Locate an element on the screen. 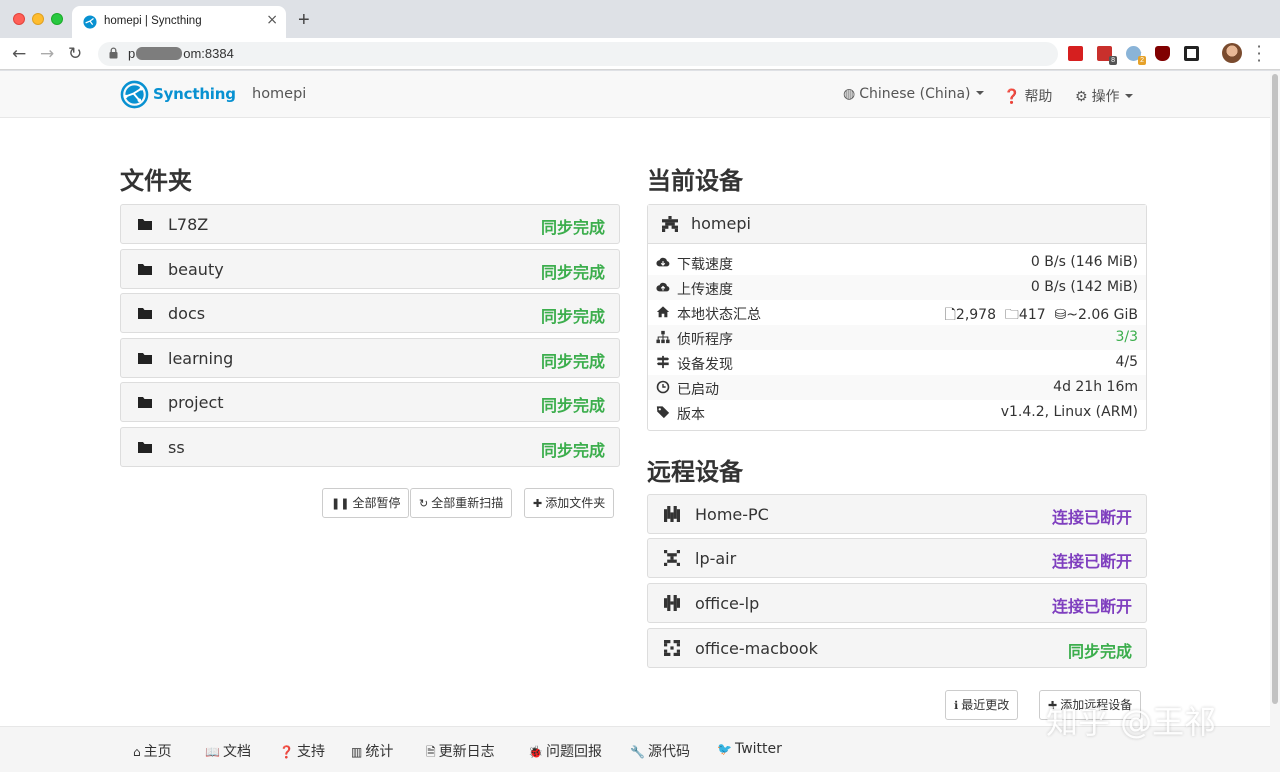  window-minimize-button is located at coordinates (38, 19).